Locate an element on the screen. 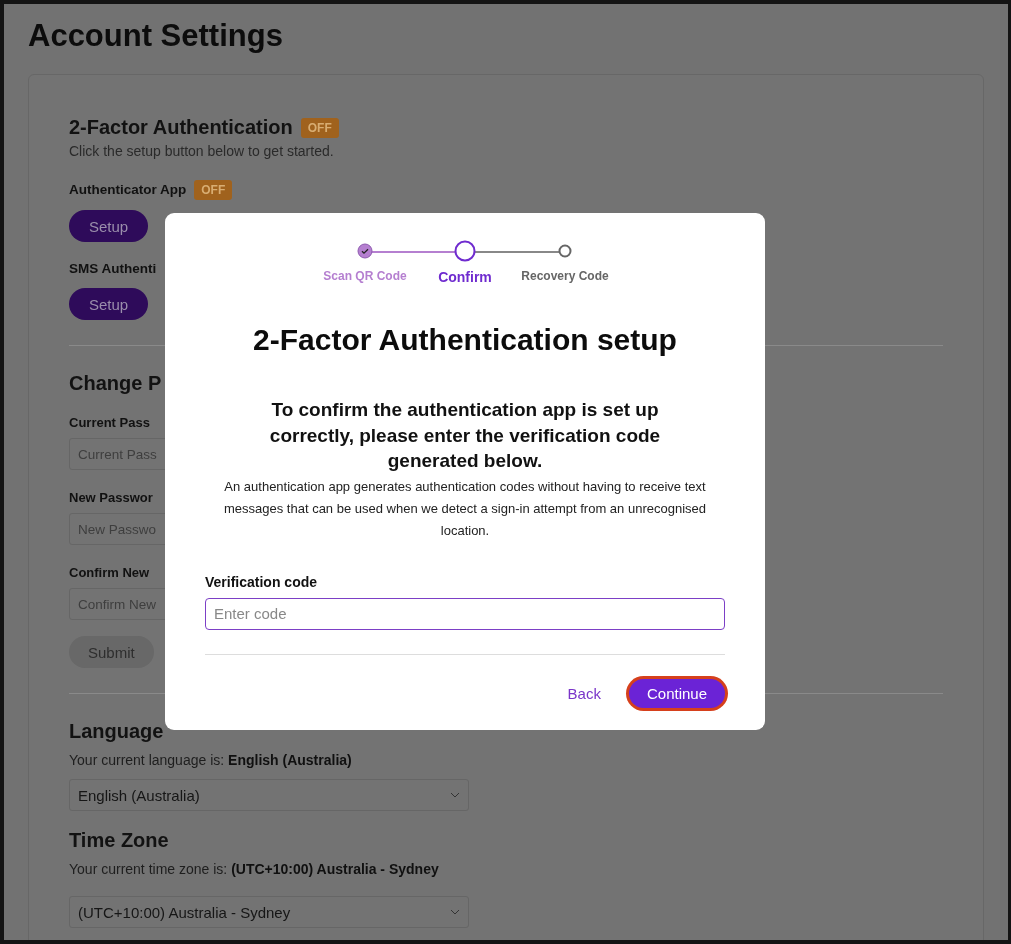 This screenshot has width=1011, height=944. field-label: New Passwor is located at coordinates (111, 498).